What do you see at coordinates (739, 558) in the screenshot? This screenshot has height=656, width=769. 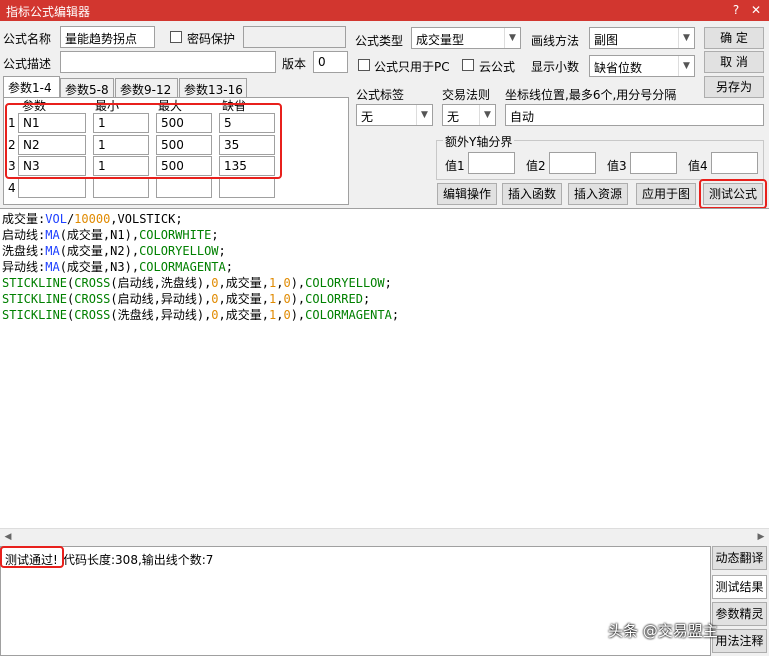 I see `dynamic-translate-button: 动态翻译` at bounding box center [739, 558].